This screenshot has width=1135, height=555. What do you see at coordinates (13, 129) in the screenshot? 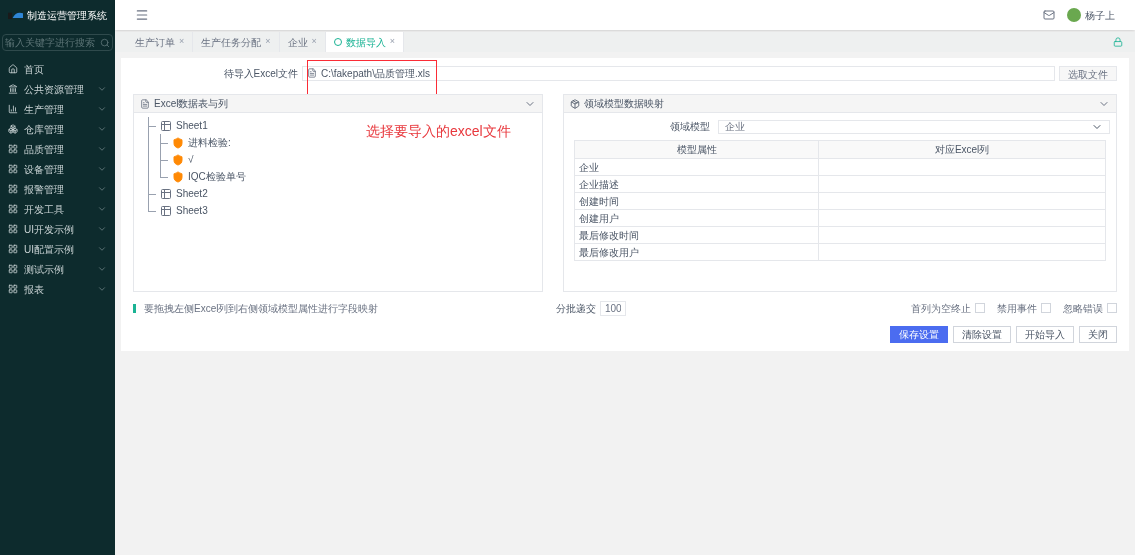
I see `boxes-icon` at bounding box center [13, 129].